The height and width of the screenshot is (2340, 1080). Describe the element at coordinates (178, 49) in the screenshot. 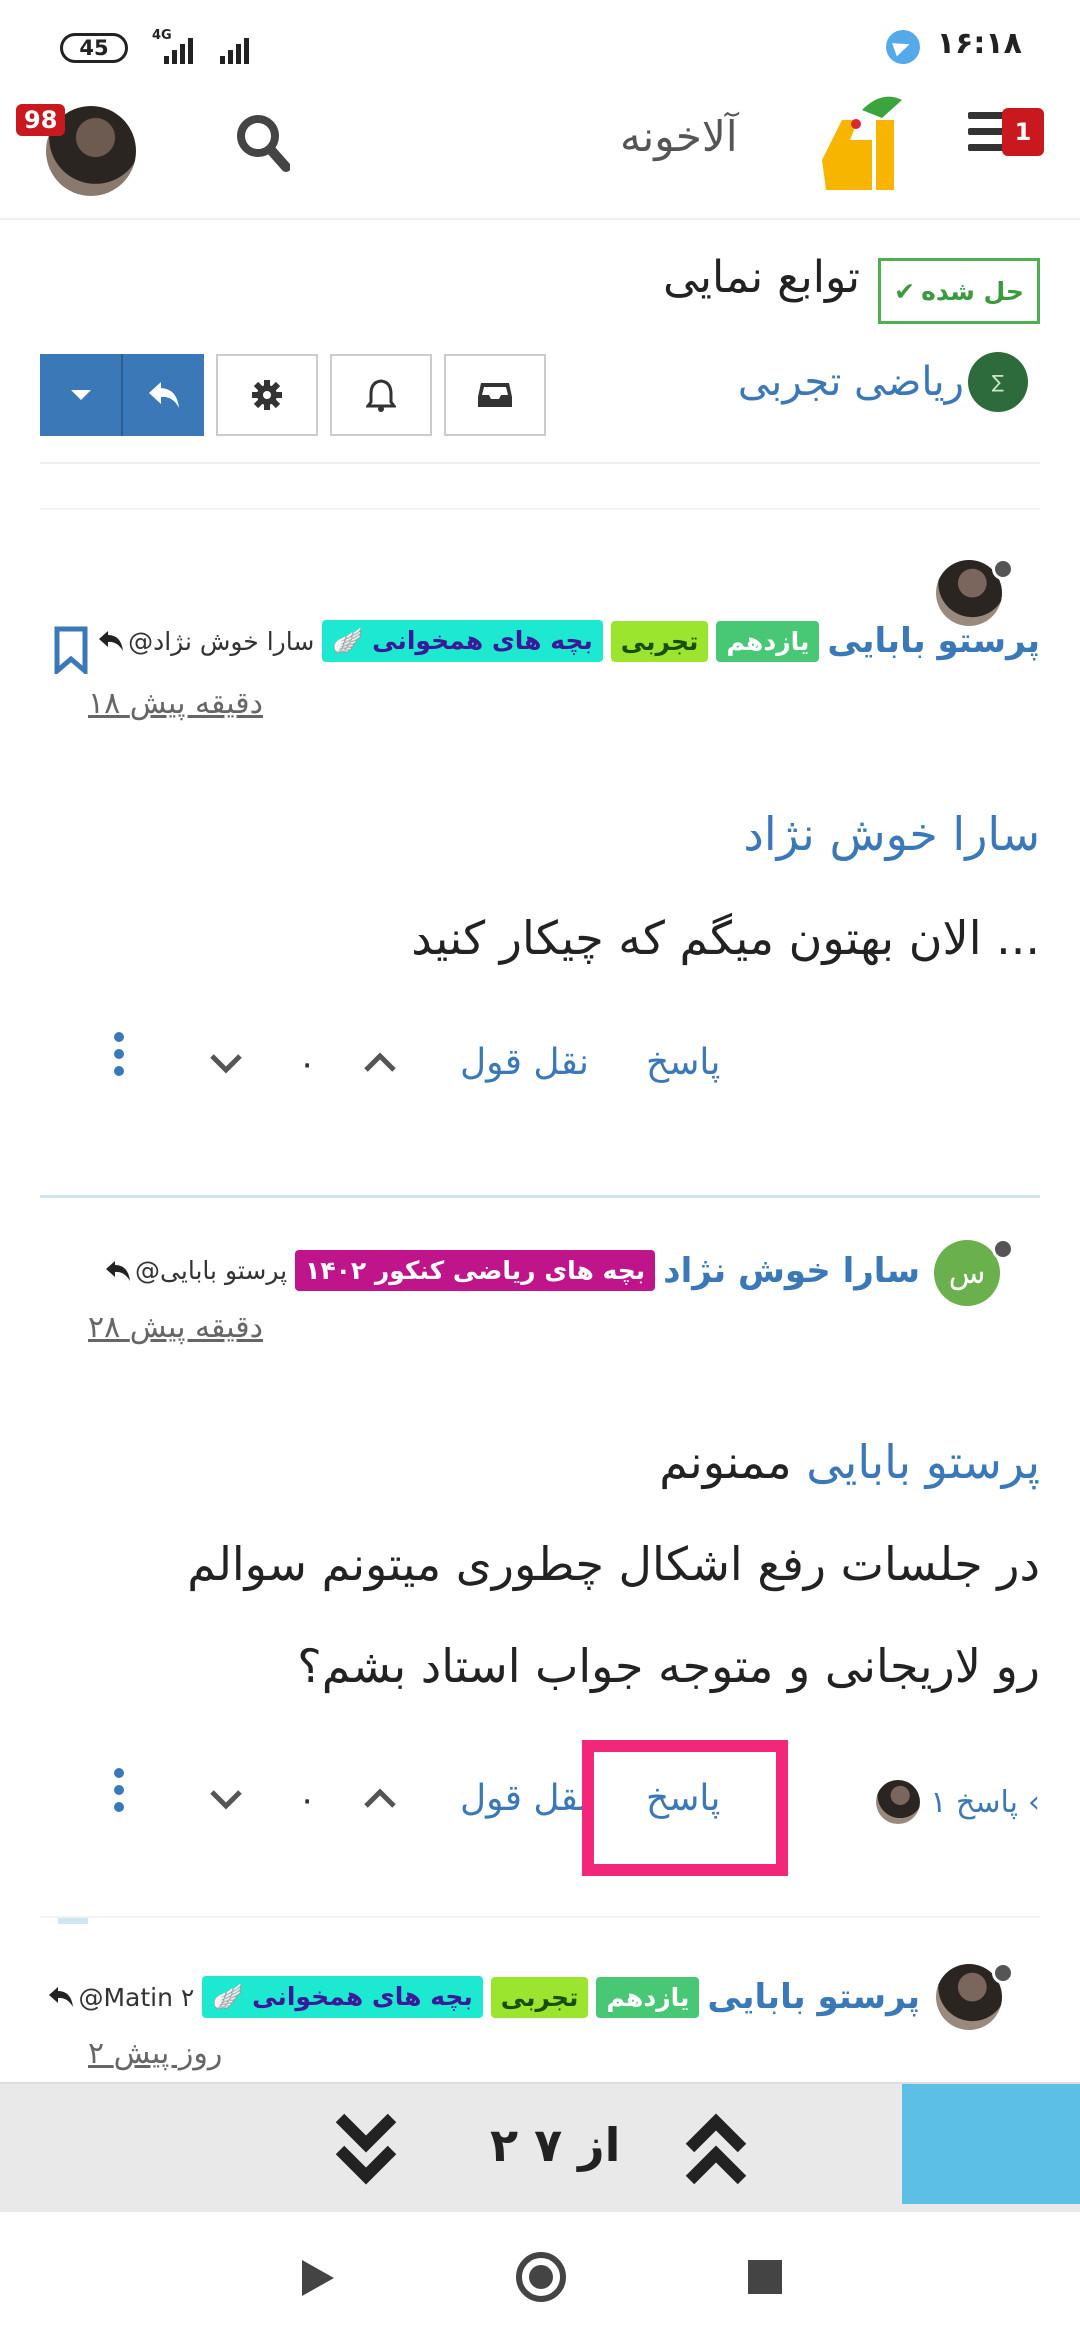

I see `signal-icon` at that location.